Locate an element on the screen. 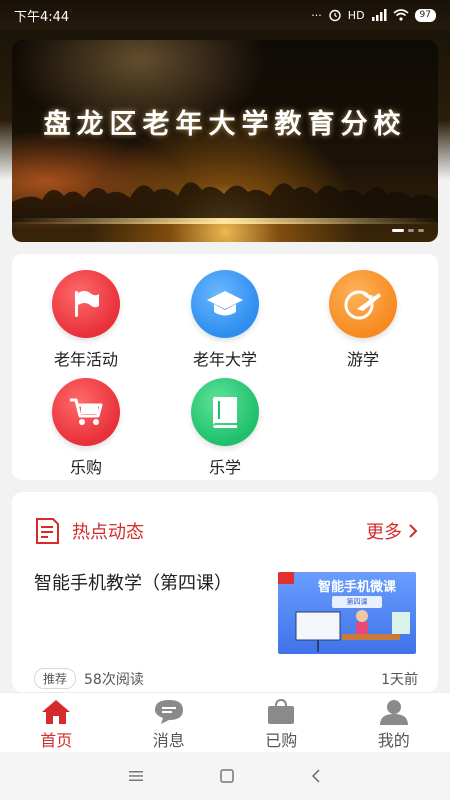 This screenshot has height=800, width=450. home-icon is located at coordinates (56, 712).